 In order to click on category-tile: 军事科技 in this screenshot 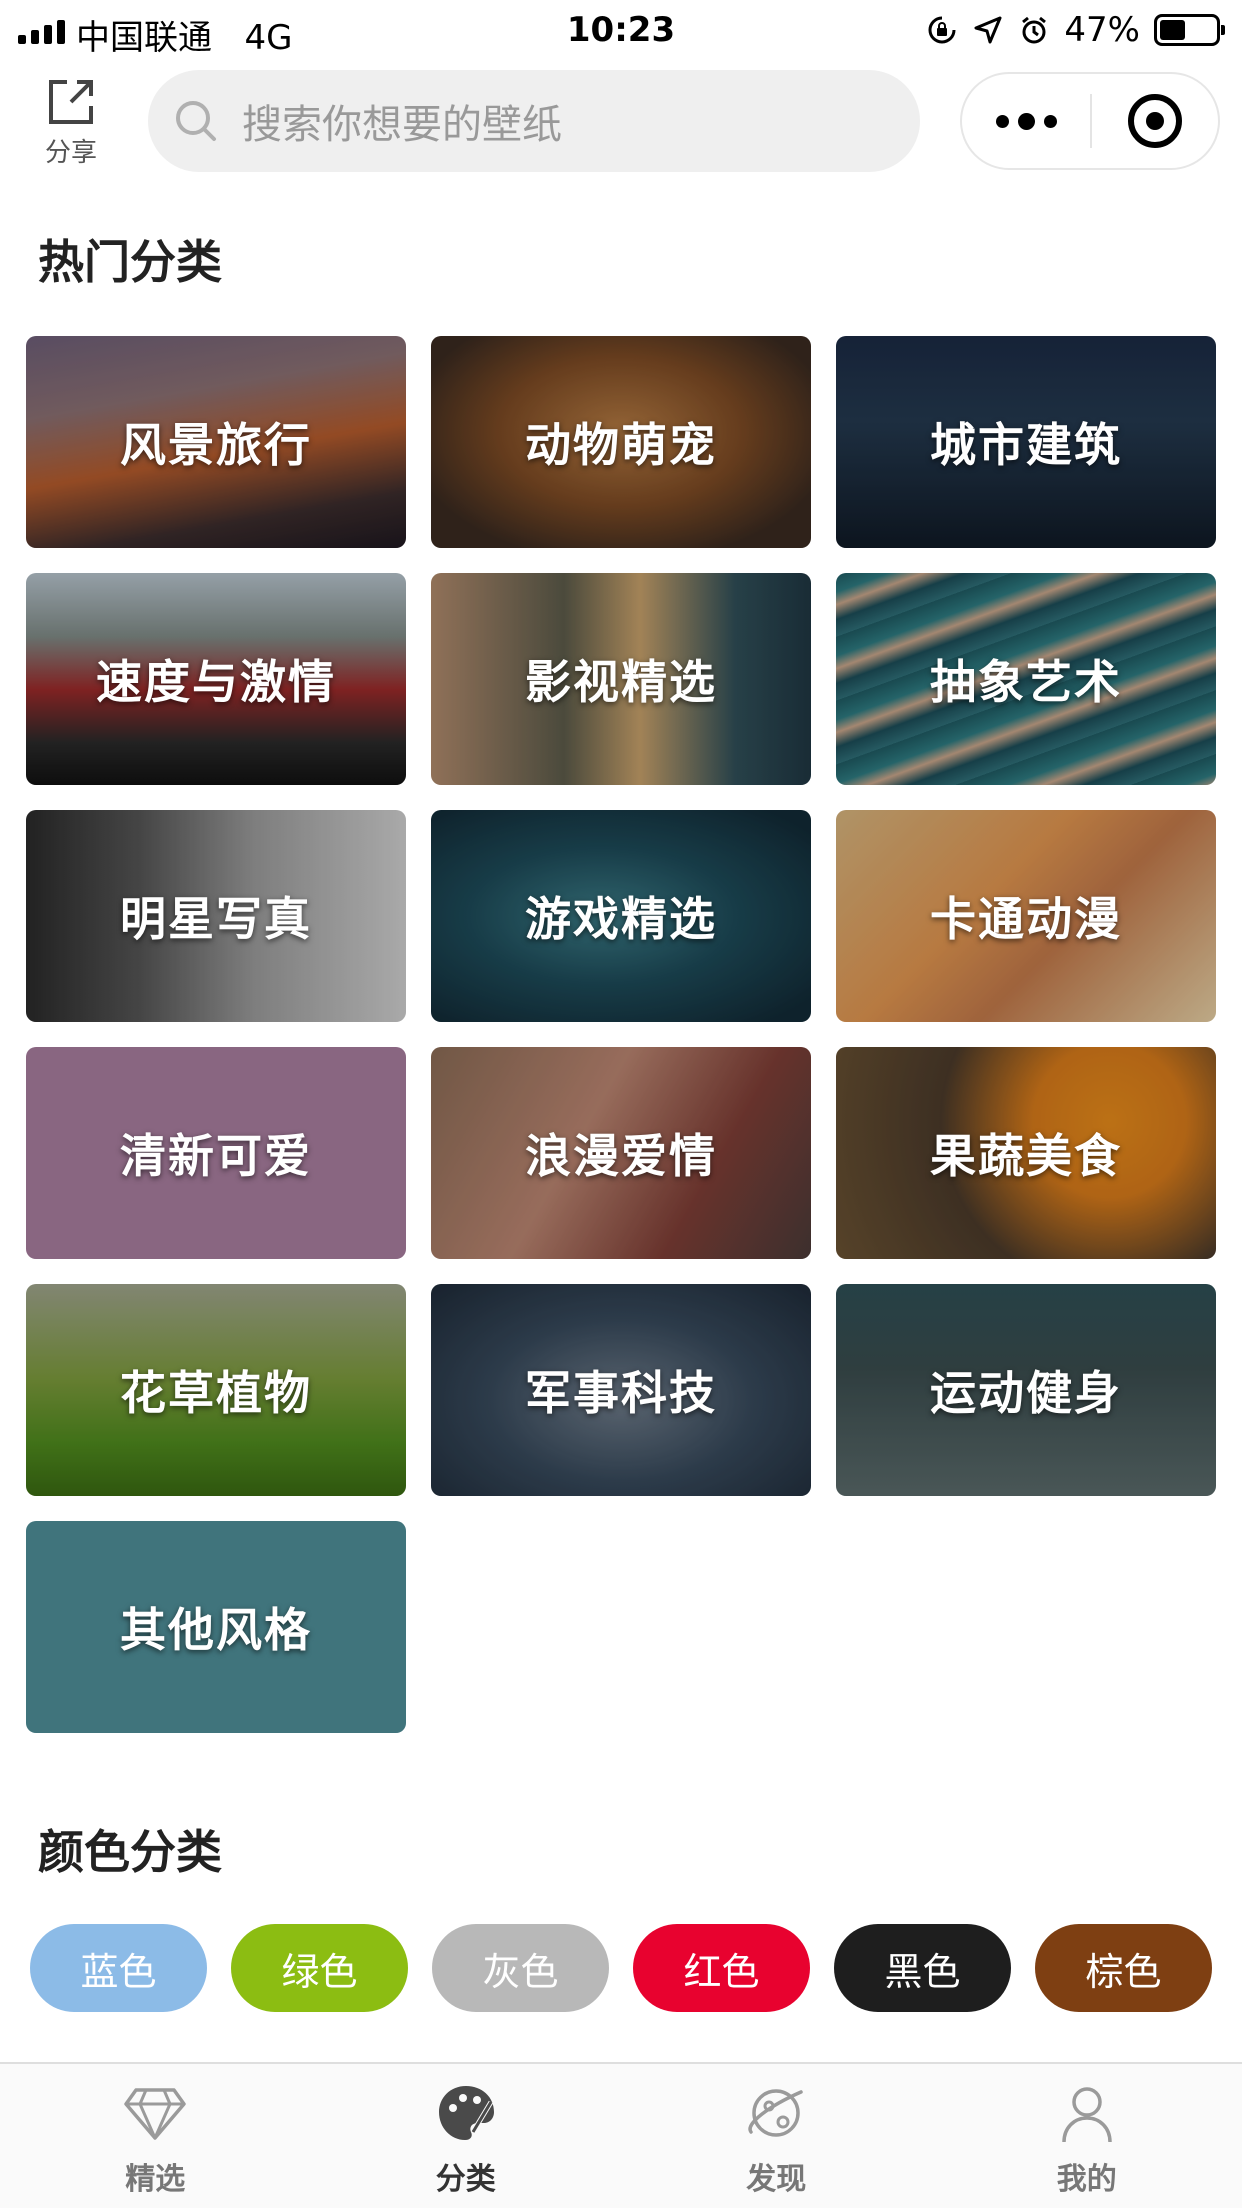, I will do `click(621, 1390)`.